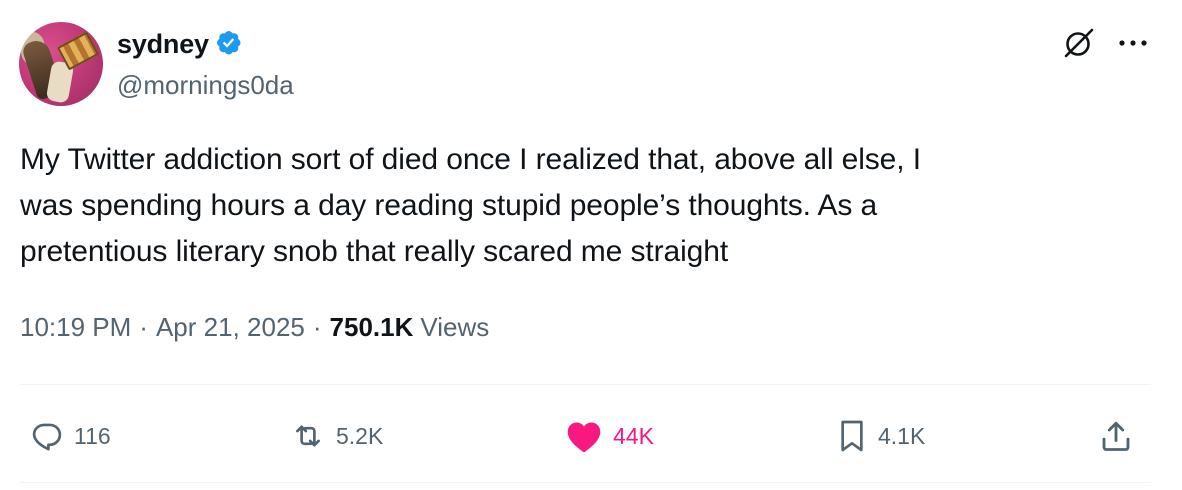 This screenshot has width=1182, height=490. Describe the element at coordinates (205, 85) in the screenshot. I see `author-handle: @mornings0da` at that location.